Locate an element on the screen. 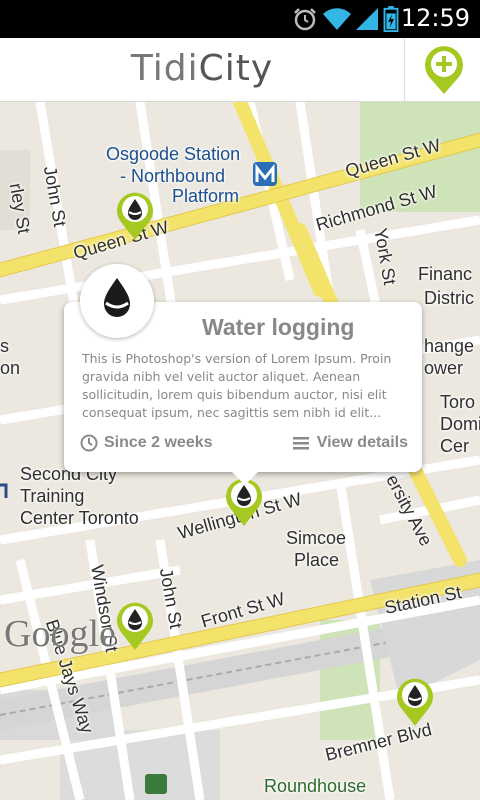 Image resolution: width=480 pixels, height=800 pixels. battery-icon is located at coordinates (391, 19).